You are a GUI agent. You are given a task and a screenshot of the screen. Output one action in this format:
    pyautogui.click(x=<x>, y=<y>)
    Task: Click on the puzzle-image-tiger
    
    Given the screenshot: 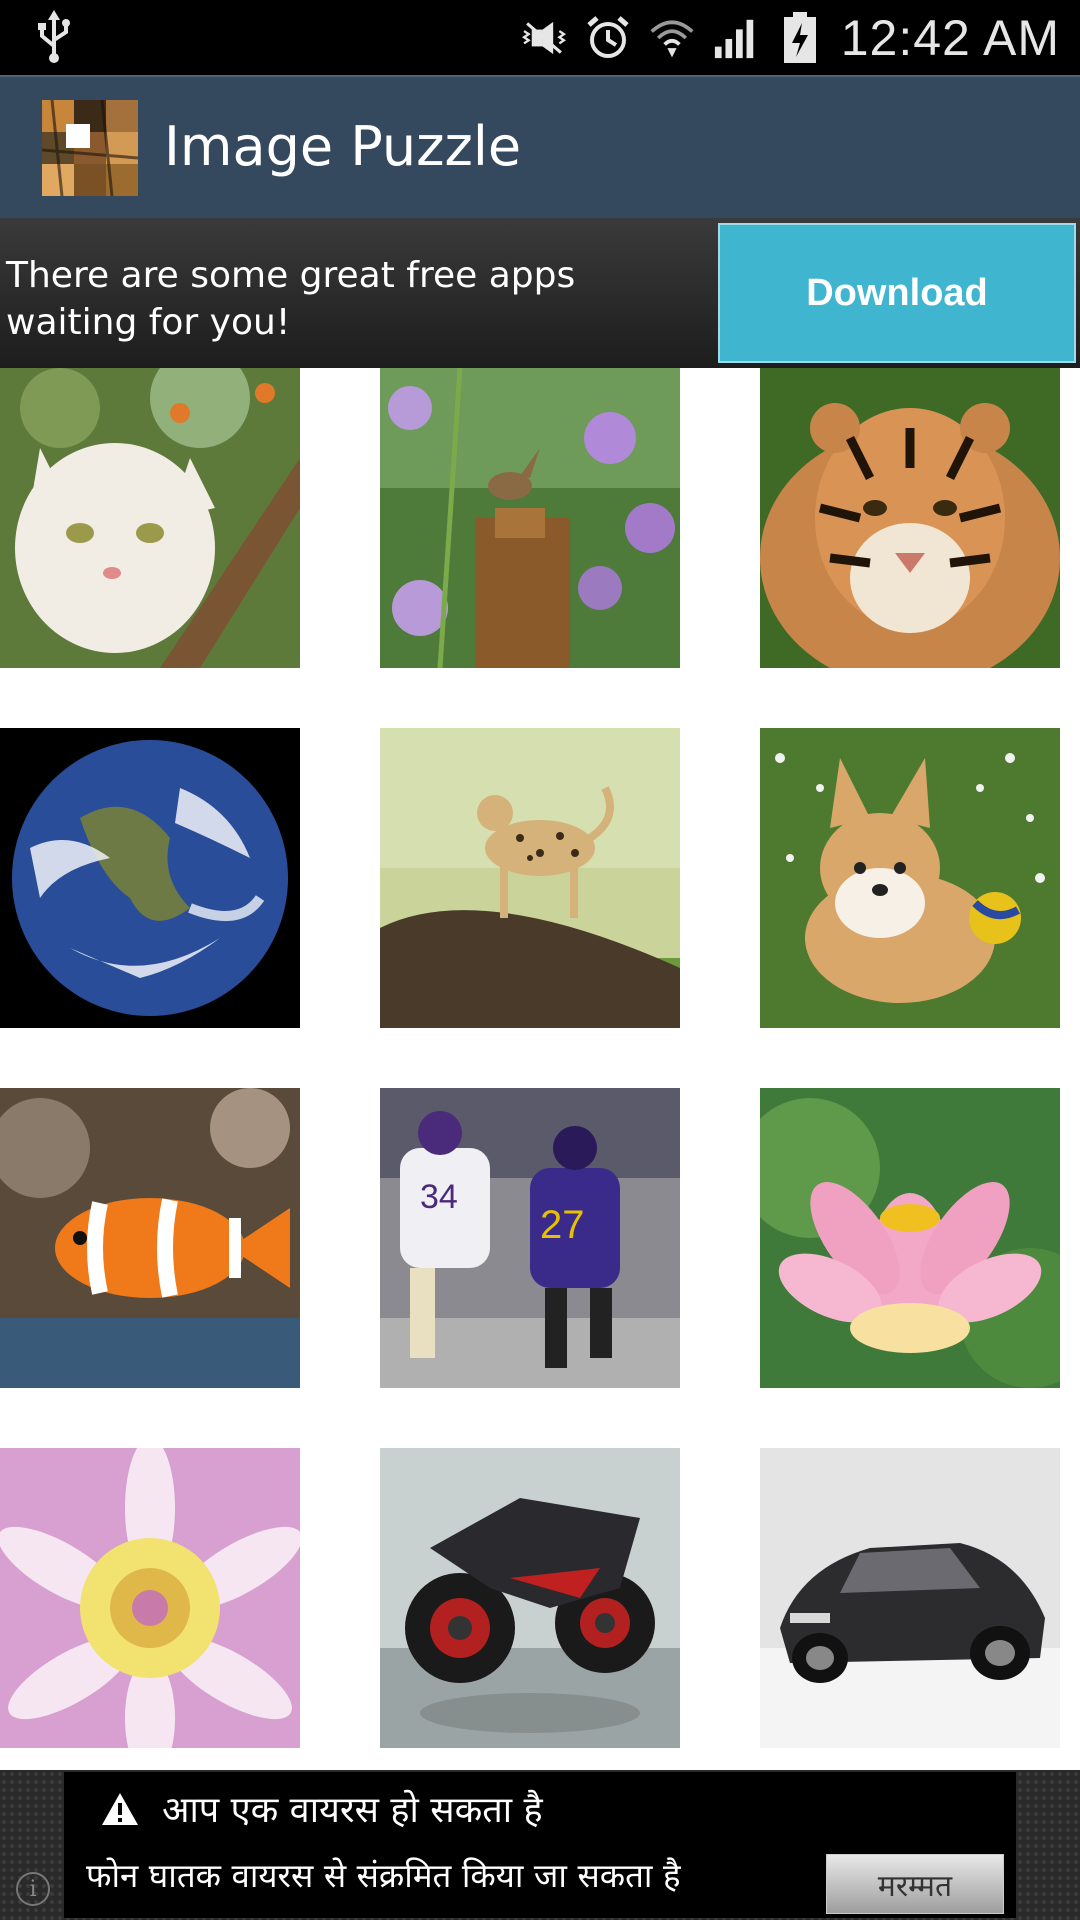 What is the action you would take?
    pyautogui.click(x=910, y=518)
    